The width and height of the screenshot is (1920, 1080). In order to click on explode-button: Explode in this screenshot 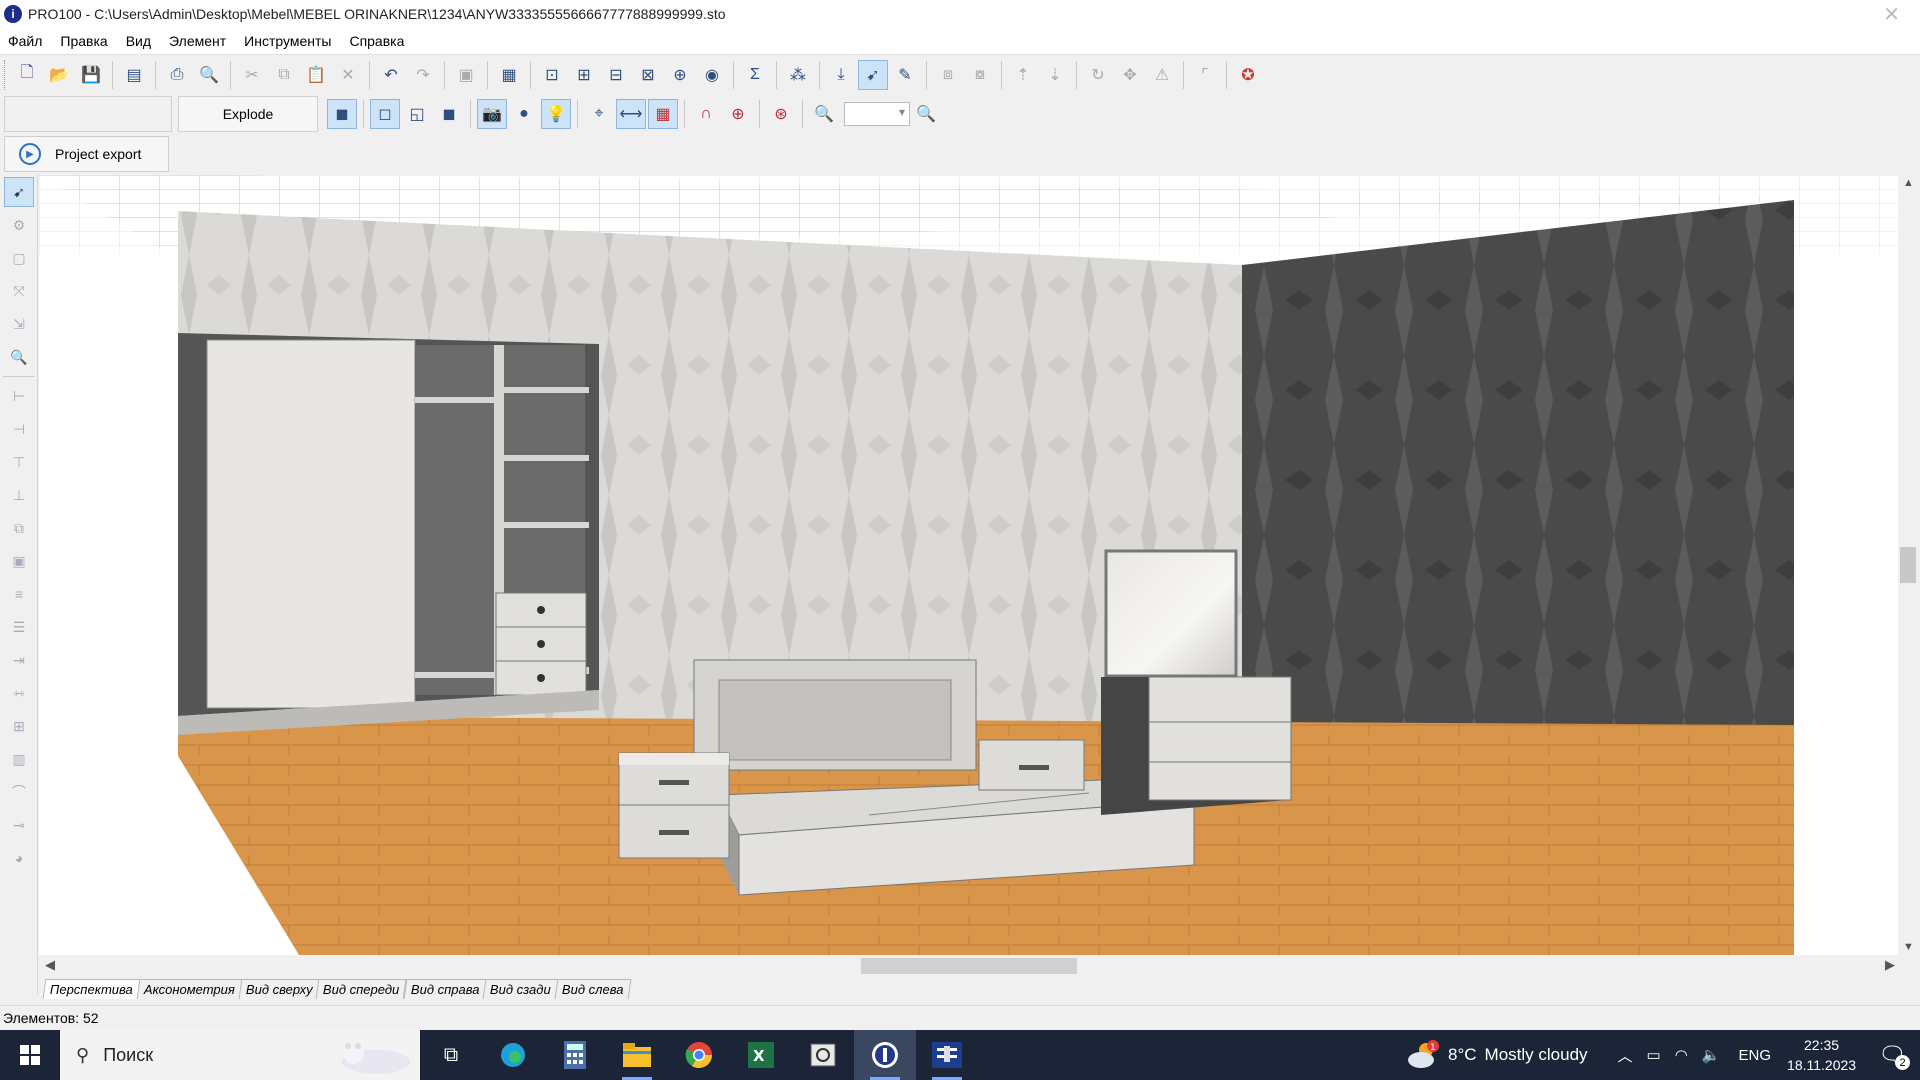, I will do `click(248, 114)`.